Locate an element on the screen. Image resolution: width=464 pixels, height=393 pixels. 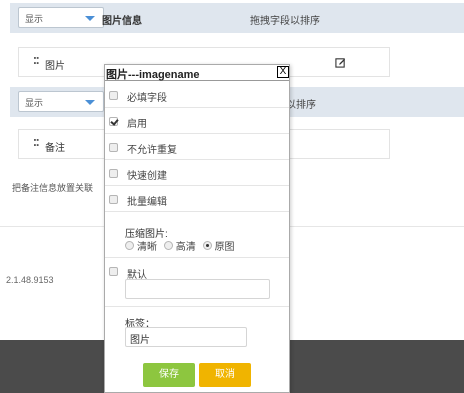
option-unique: 不允许重复 is located at coordinates (197, 147).